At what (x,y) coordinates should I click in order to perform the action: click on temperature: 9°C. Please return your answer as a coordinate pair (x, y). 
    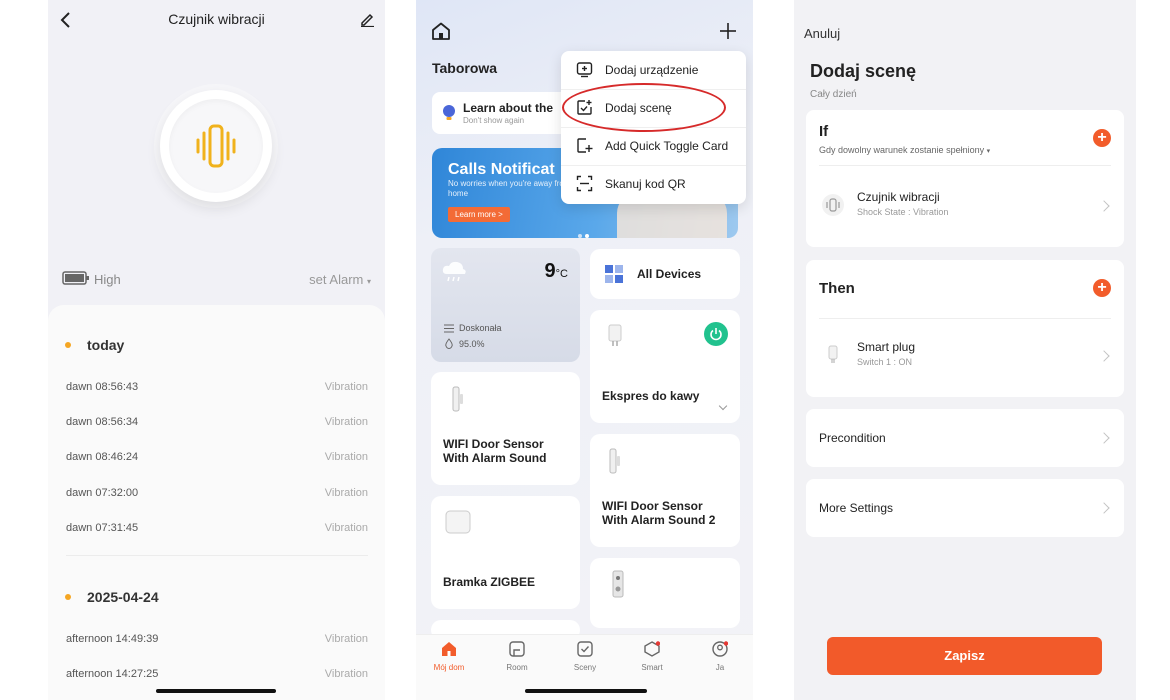
    Looking at the image, I should click on (556, 271).